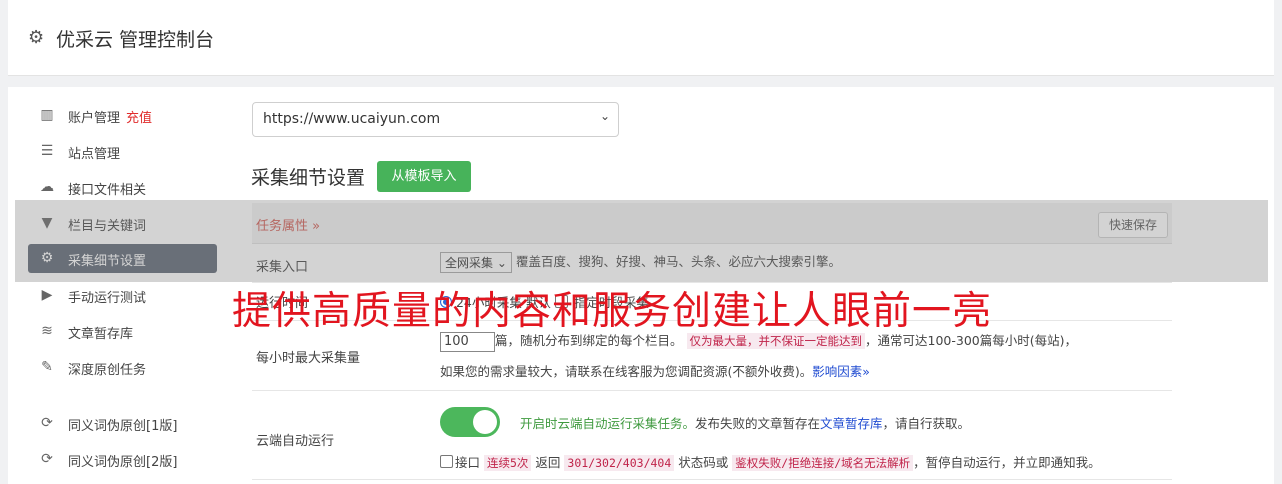 This screenshot has height=484, width=1282. I want to click on sidebar-item-account: ▥ 账户管理 充值, so click(122, 115).